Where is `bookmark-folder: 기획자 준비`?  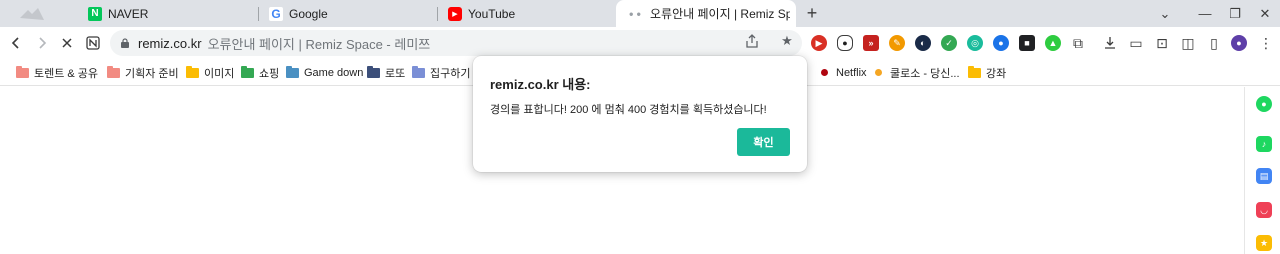
bookmark-folder: 기획자 준비 is located at coordinates (143, 72).